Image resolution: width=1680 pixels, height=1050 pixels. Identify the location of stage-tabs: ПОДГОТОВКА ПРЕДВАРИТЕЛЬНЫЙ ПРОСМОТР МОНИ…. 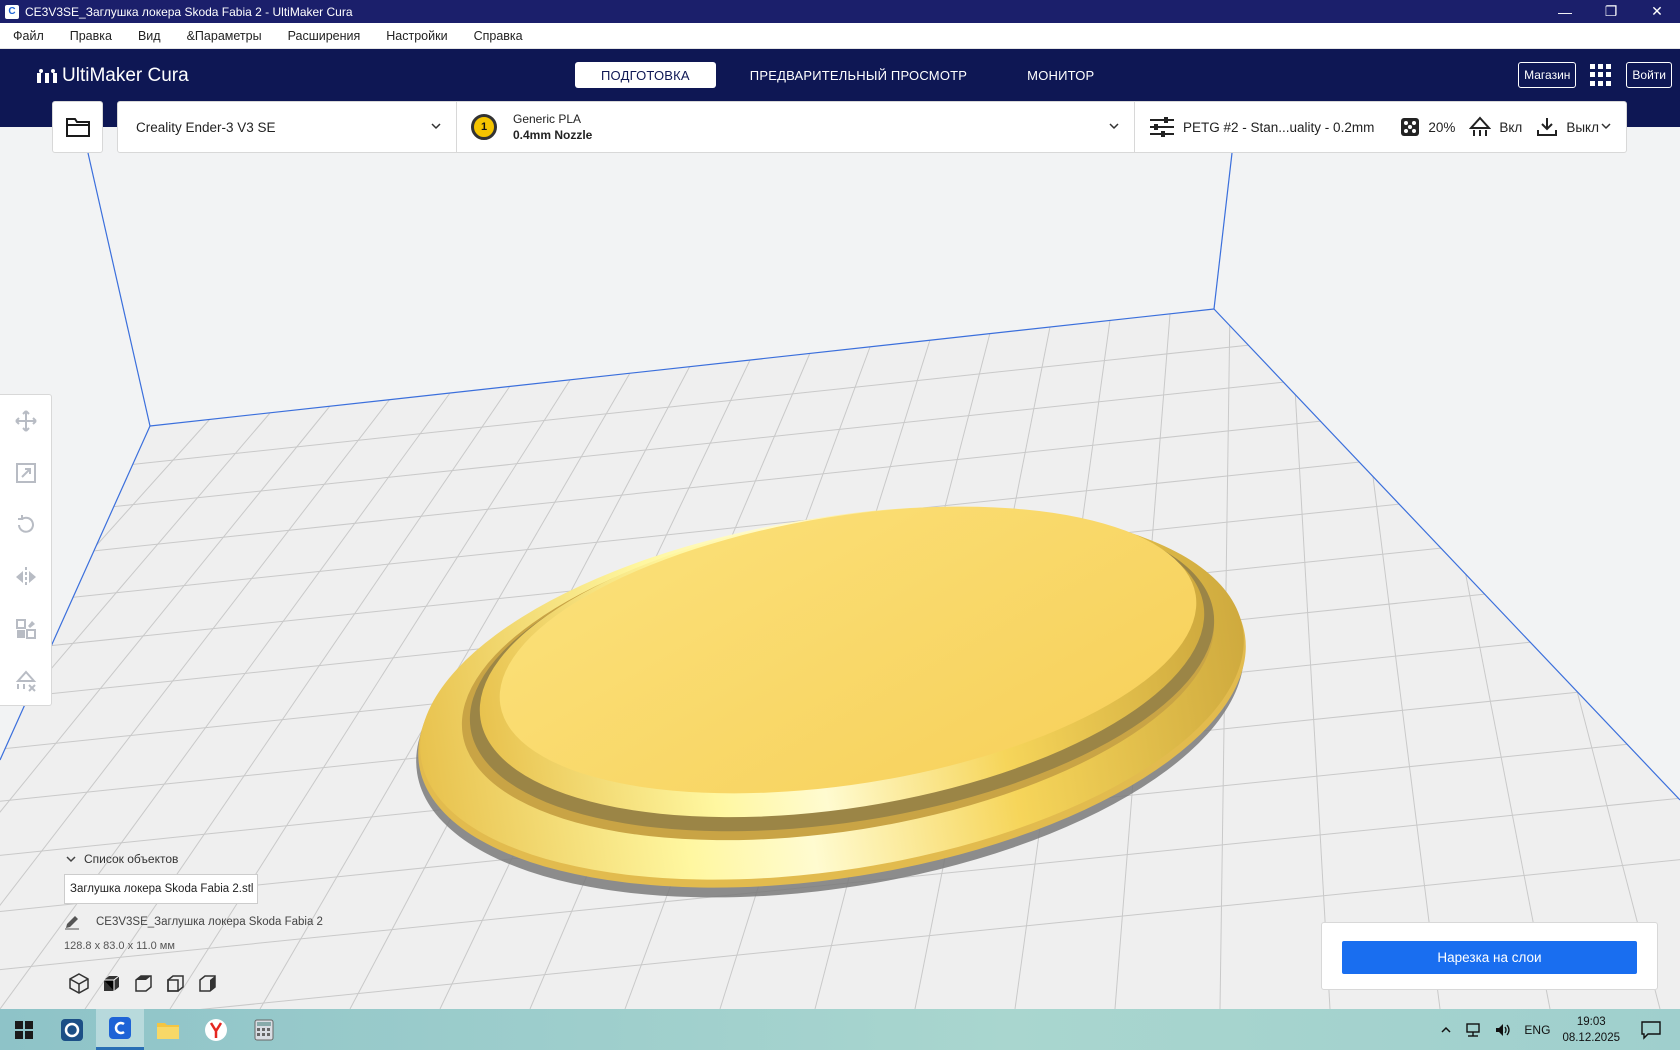
(851, 75).